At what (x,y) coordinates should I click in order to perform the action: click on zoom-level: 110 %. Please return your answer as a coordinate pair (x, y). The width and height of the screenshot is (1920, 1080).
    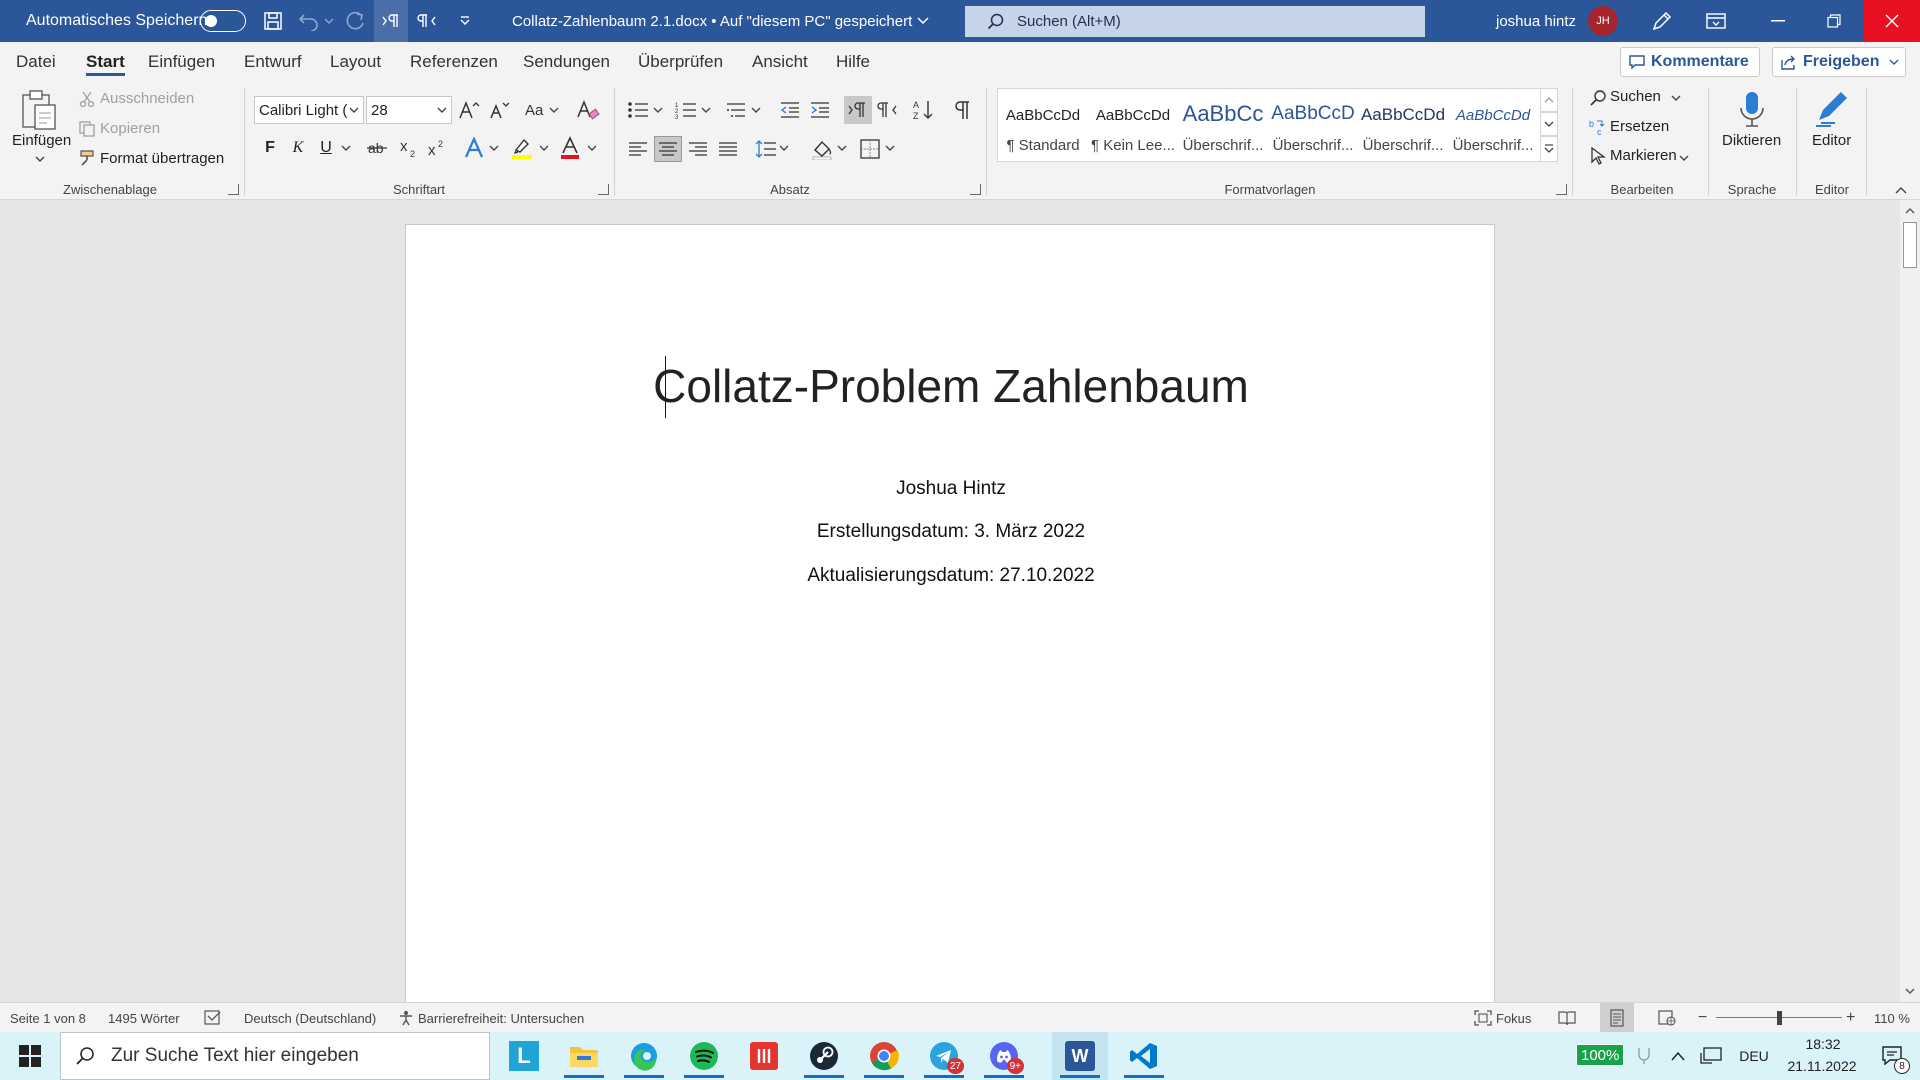
    Looking at the image, I should click on (1892, 1018).